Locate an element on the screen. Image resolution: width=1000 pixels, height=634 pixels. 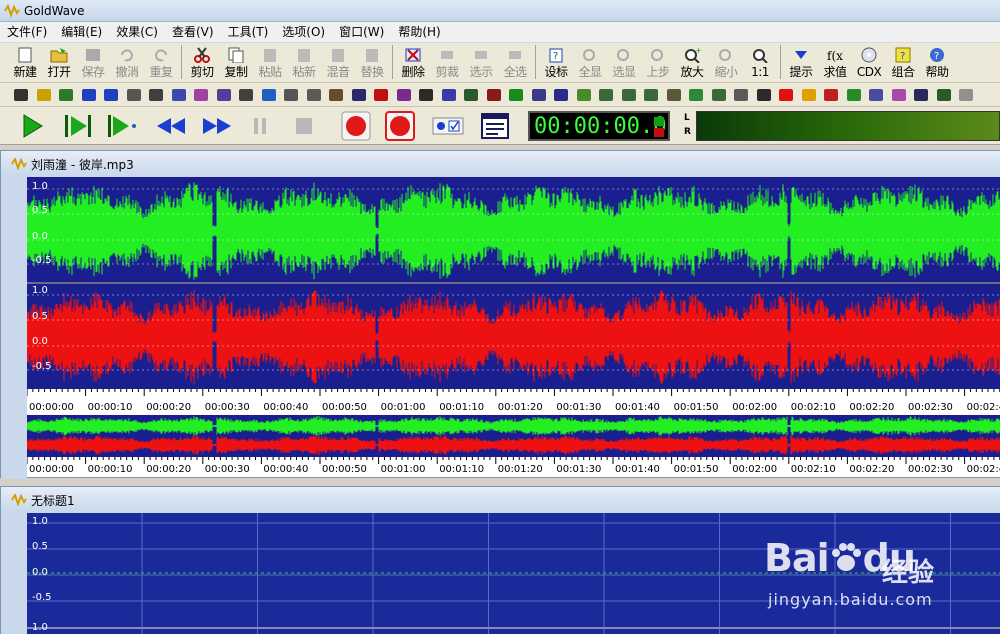
toolbar-button: 复制 is located at coordinates (236, 62).